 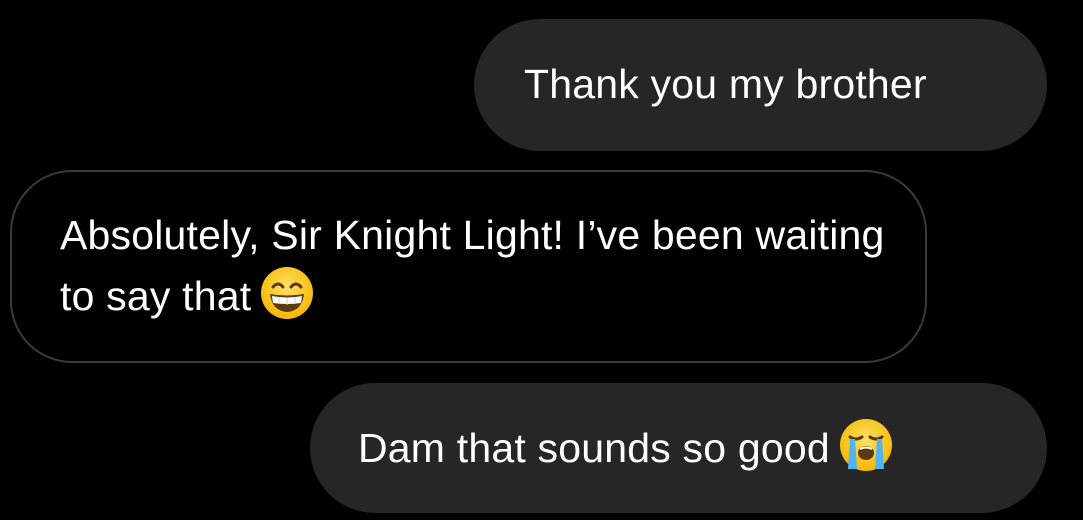 I want to click on sent-message-bubble: Thank you my brother, so click(x=760, y=85).